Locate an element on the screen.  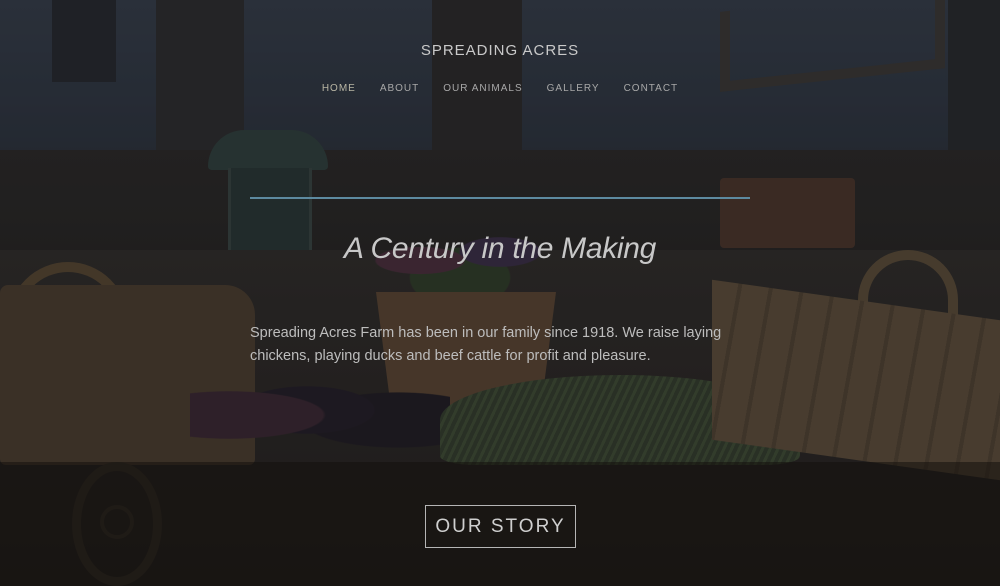
site-title: SPREADING ACRES is located at coordinates (500, 50).